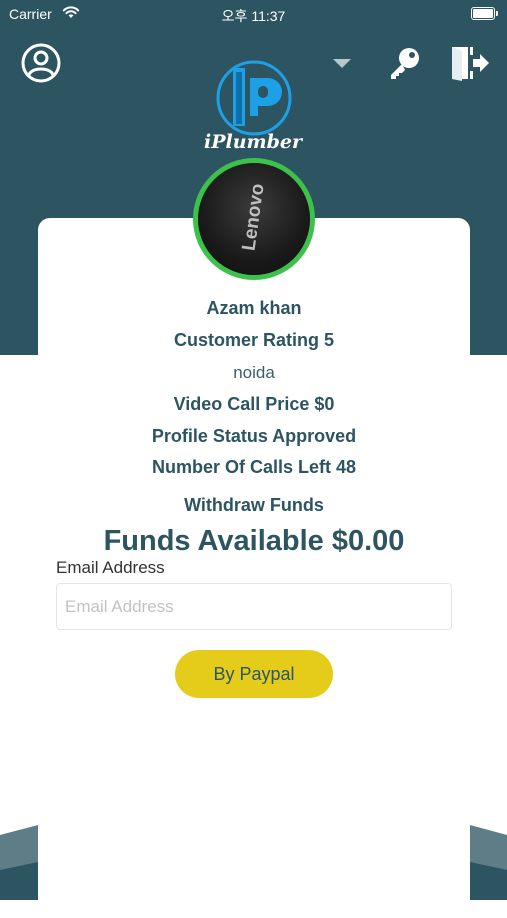  Describe the element at coordinates (254, 606) in the screenshot. I see `email-field` at that location.